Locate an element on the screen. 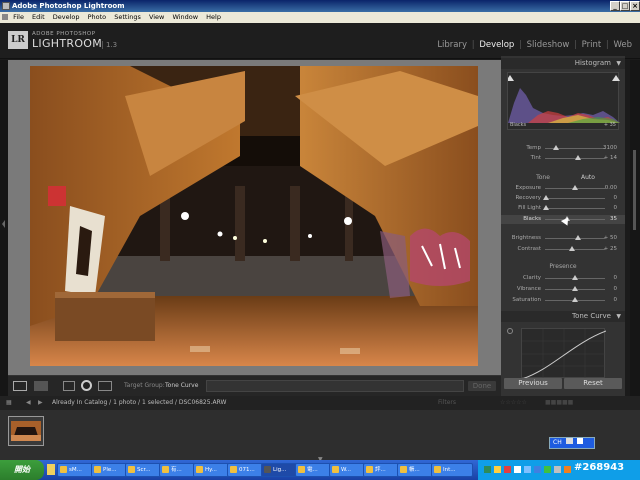 This screenshot has width=640, height=480. slider-saturation: Saturation 0 is located at coordinates (563, 300).